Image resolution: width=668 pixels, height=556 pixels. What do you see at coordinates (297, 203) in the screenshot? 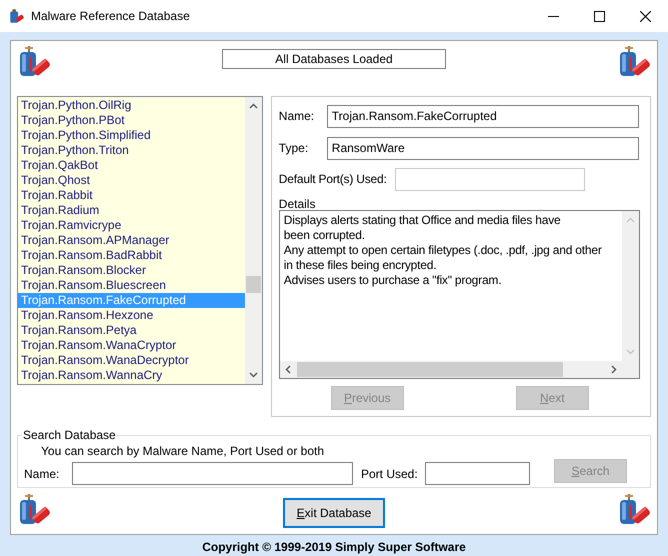
I see `details-label: Details` at bounding box center [297, 203].